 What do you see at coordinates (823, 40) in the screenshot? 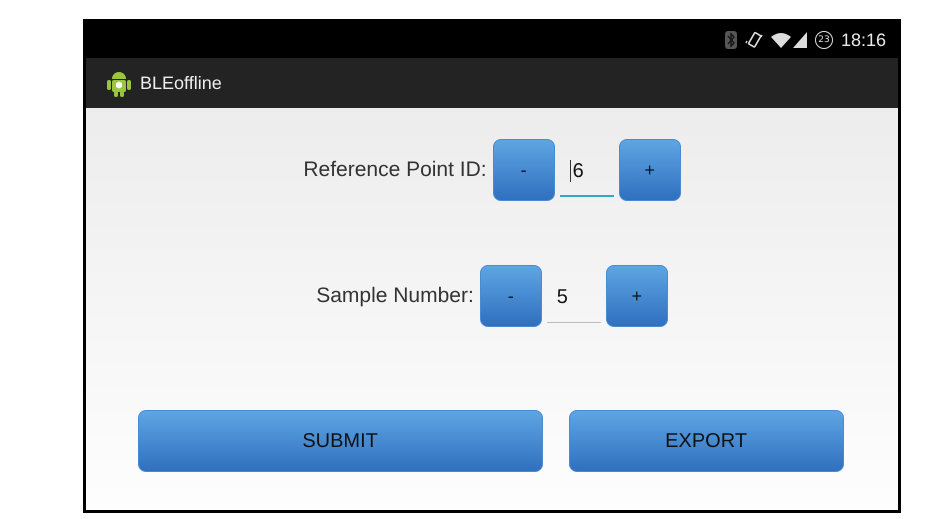
I see `notification-badge: 23` at bounding box center [823, 40].